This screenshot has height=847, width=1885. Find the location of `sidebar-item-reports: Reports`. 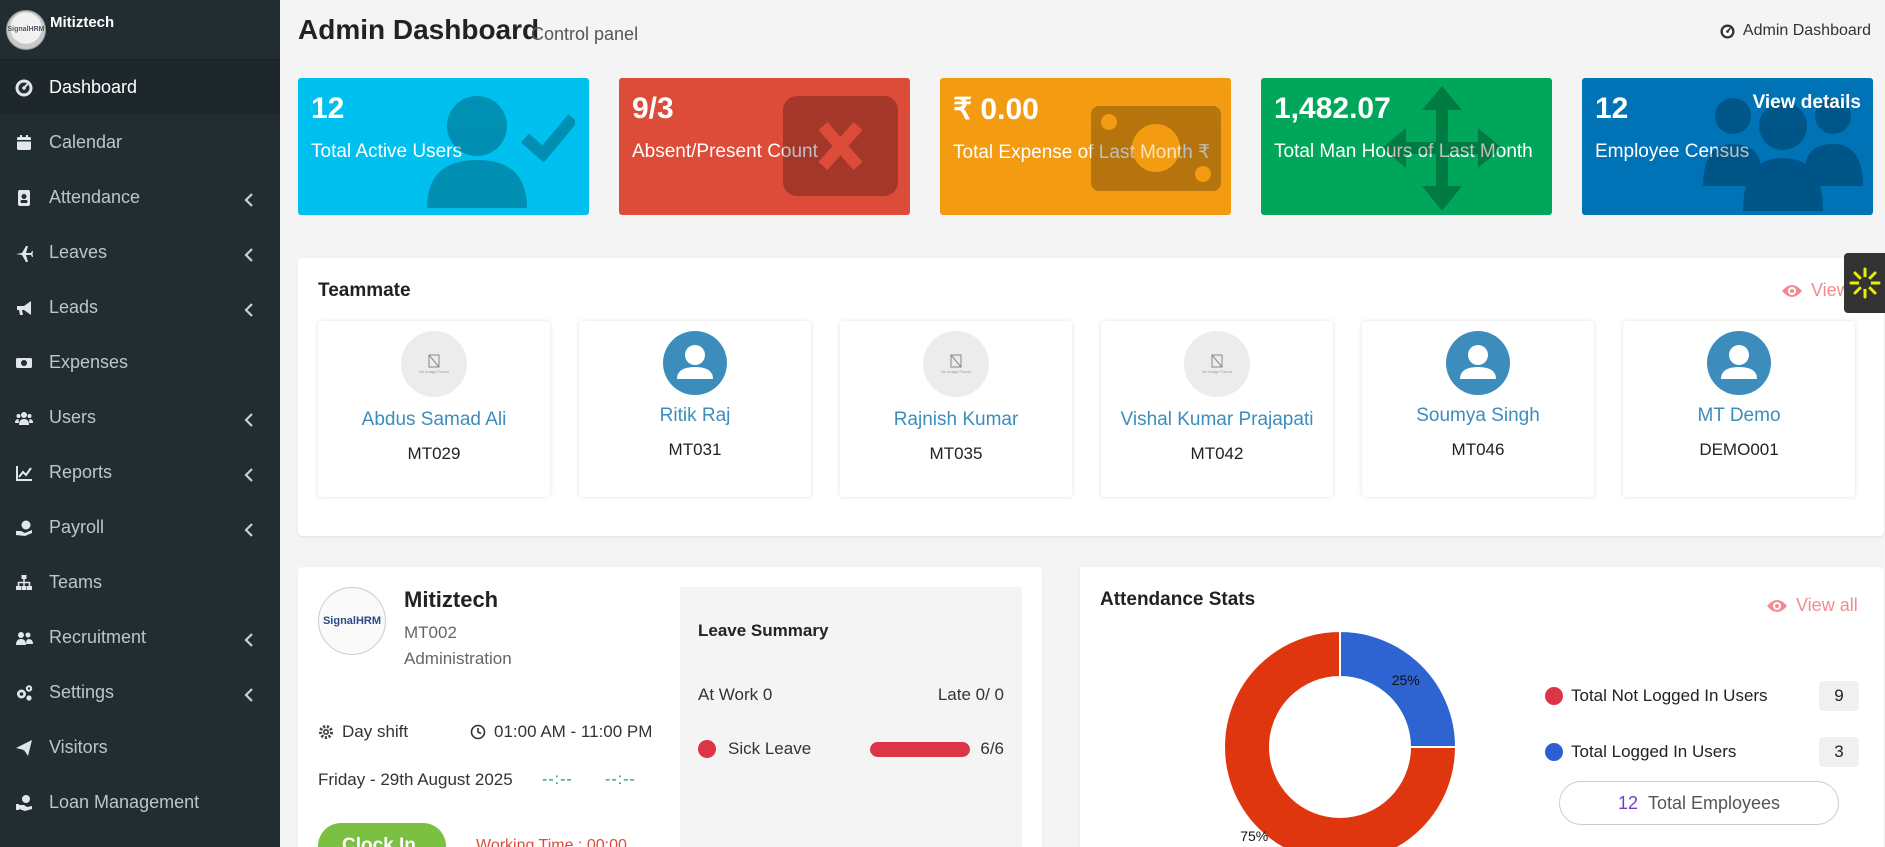

sidebar-item-reports: Reports is located at coordinates (140, 472).